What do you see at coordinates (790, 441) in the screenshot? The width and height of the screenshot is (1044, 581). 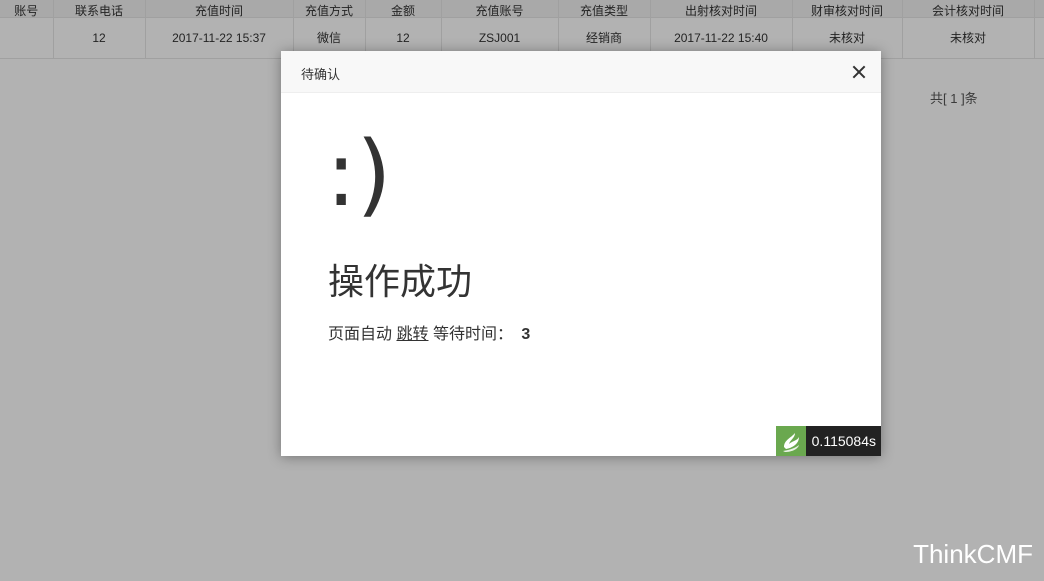 I see `thinkphp-trace-icon` at bounding box center [790, 441].